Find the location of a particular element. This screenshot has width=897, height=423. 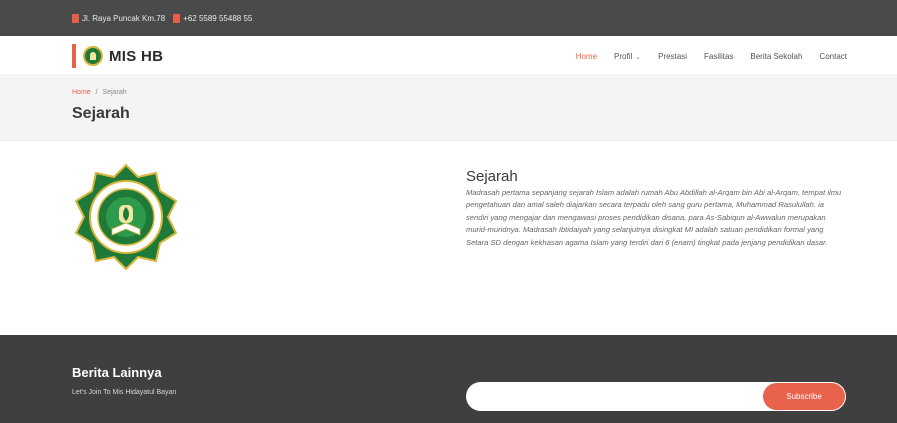

brand-accent-bar is located at coordinates (74, 56).